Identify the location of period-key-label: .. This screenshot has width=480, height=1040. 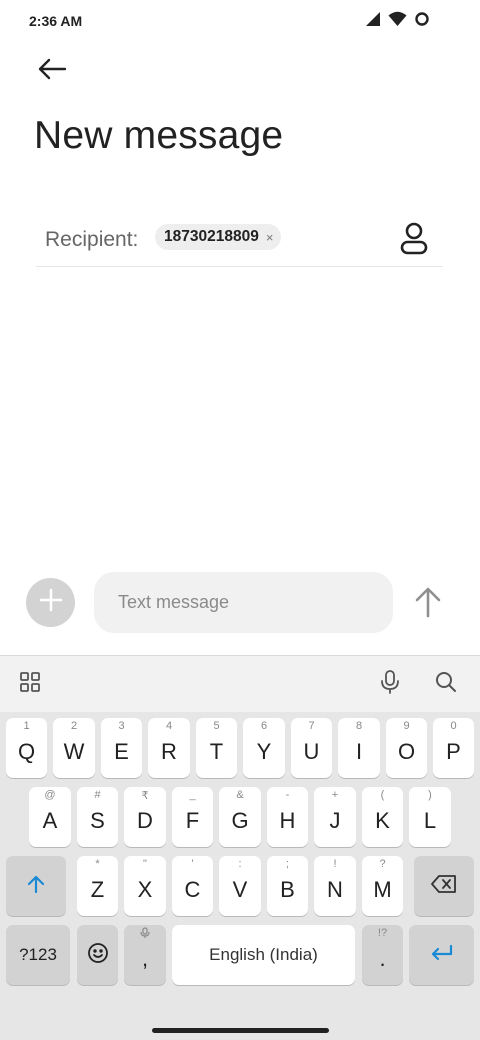
(382, 958).